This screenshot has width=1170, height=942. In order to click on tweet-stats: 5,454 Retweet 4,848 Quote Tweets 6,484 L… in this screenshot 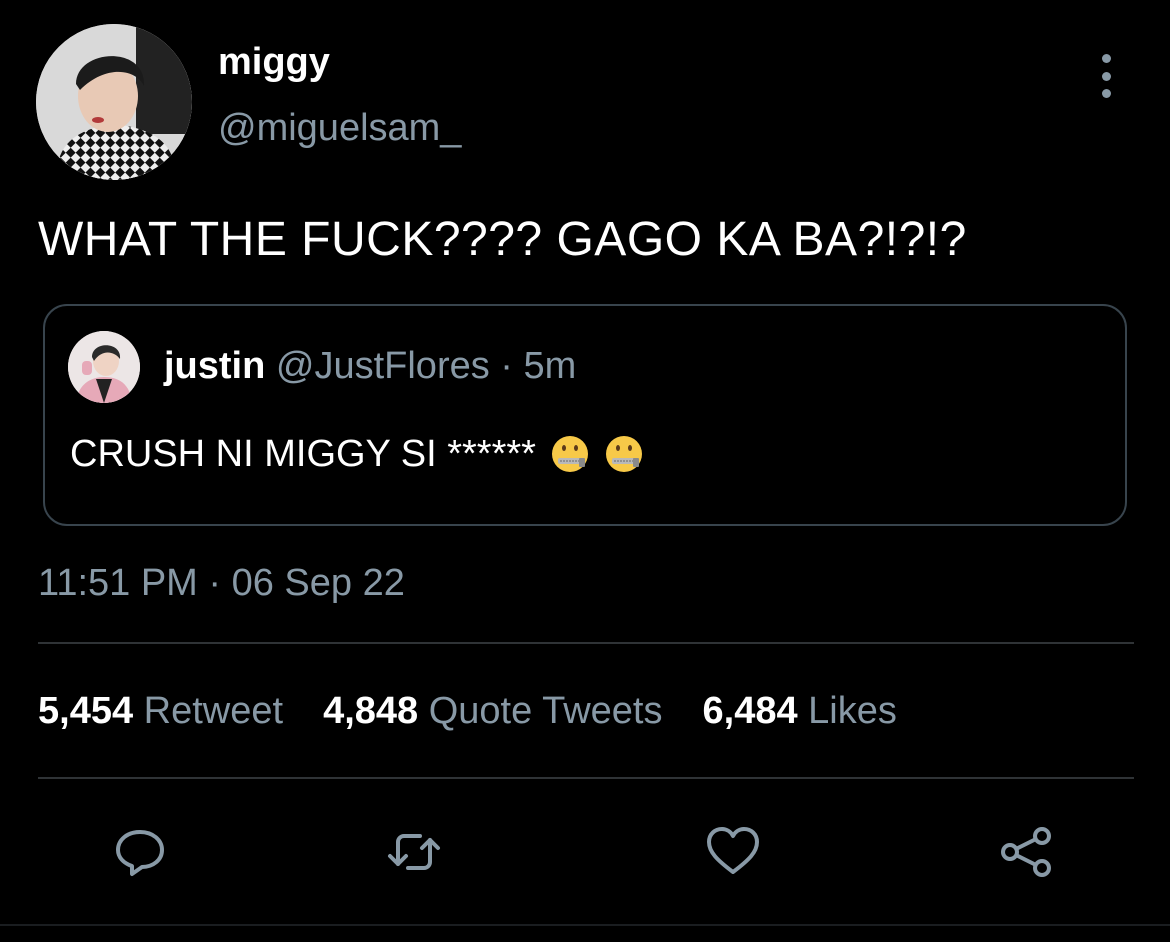, I will do `click(487, 711)`.